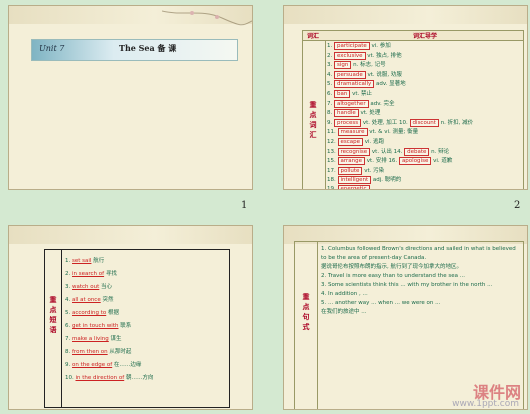 The height and width of the screenshot is (414, 530). I want to click on vocab-meaning: vt. 禁止, so click(361, 93).